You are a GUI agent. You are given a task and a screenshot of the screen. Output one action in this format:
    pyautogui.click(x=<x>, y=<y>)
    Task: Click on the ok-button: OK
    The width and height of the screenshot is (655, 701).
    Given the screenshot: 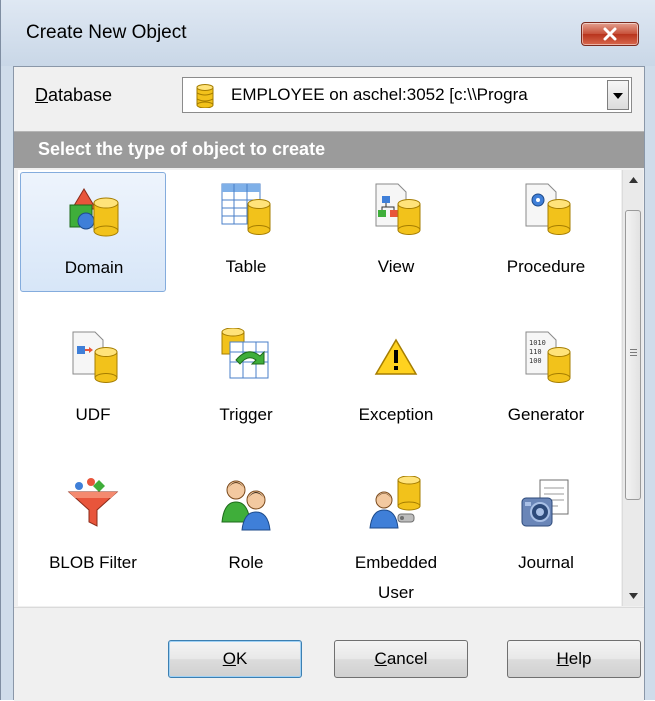 What is the action you would take?
    pyautogui.click(x=235, y=659)
    